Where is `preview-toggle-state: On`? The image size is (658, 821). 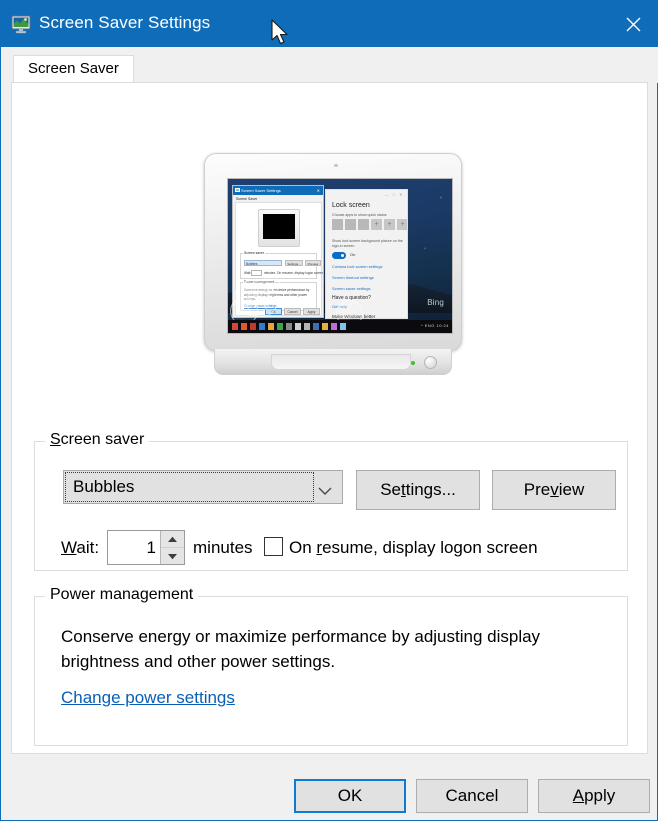 preview-toggle-state: On is located at coordinates (353, 254).